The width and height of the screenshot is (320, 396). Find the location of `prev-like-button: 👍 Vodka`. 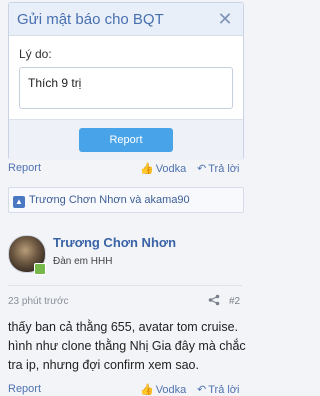

prev-like-button: 👍 Vodka is located at coordinates (163, 168).